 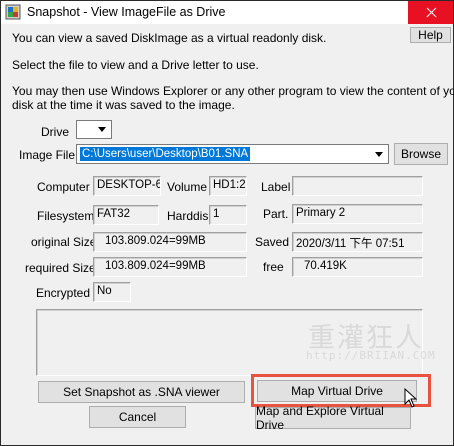 I want to click on image-file-select: C:\Users\user\Desktop\B01.SNA, so click(x=232, y=154).